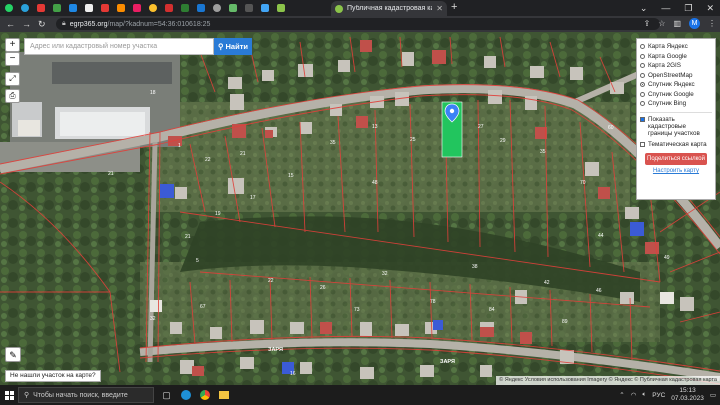 This screenshot has height=405, width=720. Describe the element at coordinates (105, 8) in the screenshot. I see `tab-favicon-red2` at that location.